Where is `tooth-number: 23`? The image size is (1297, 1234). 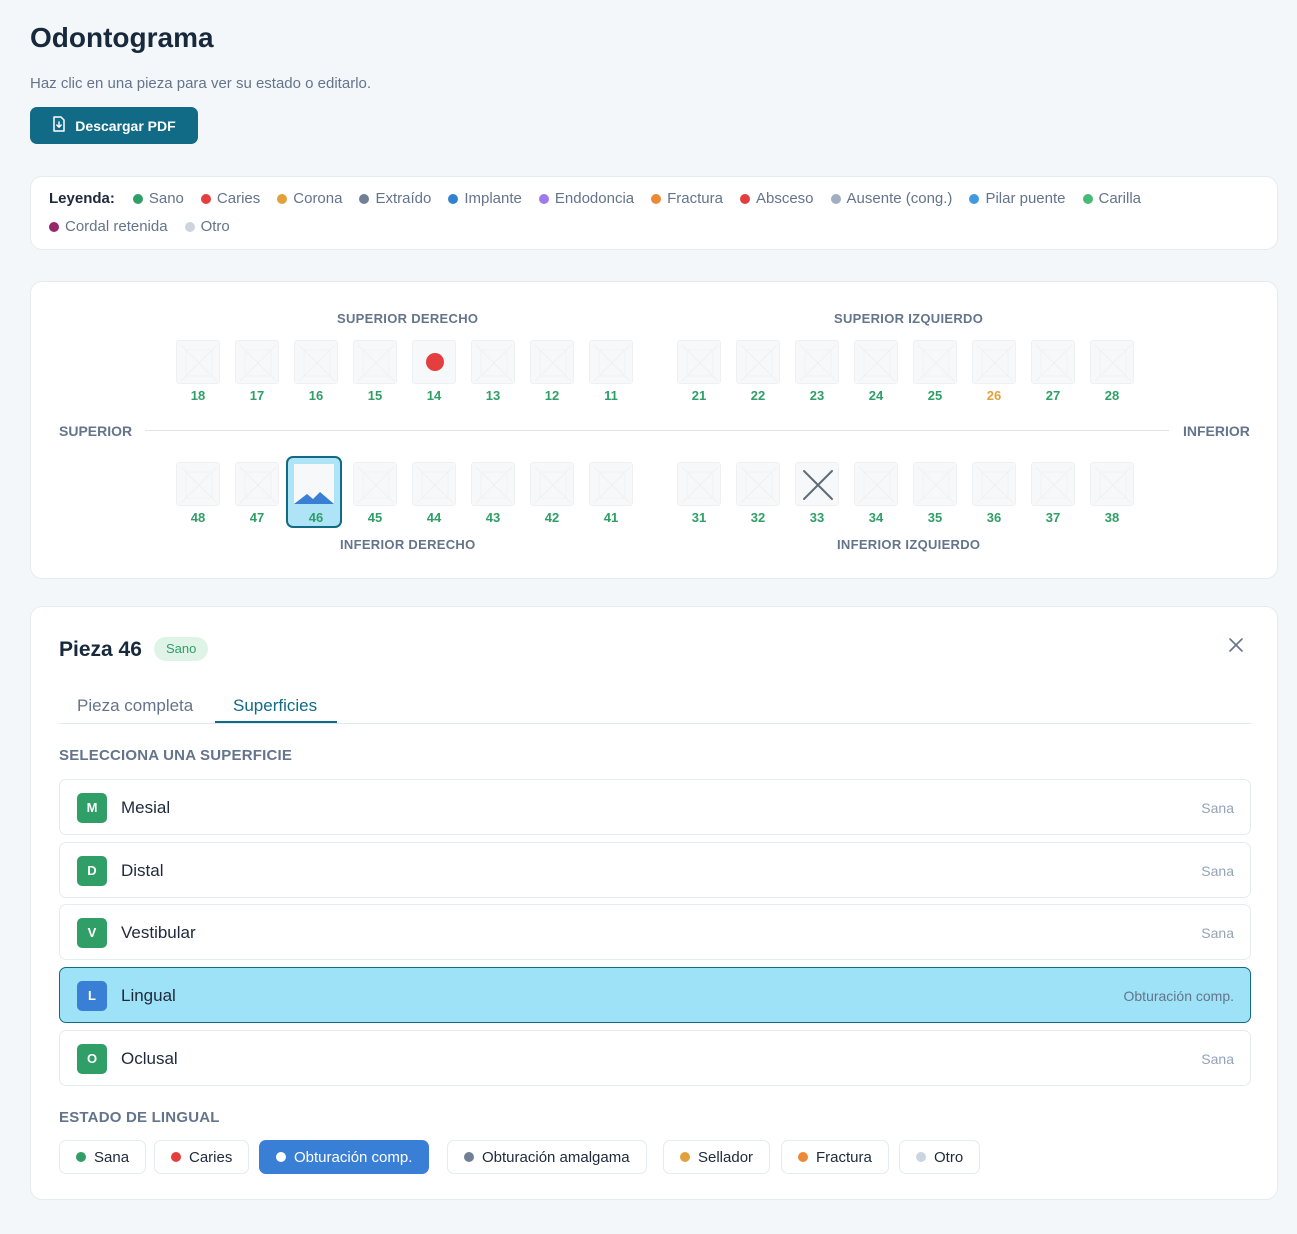 tooth-number: 23 is located at coordinates (817, 395).